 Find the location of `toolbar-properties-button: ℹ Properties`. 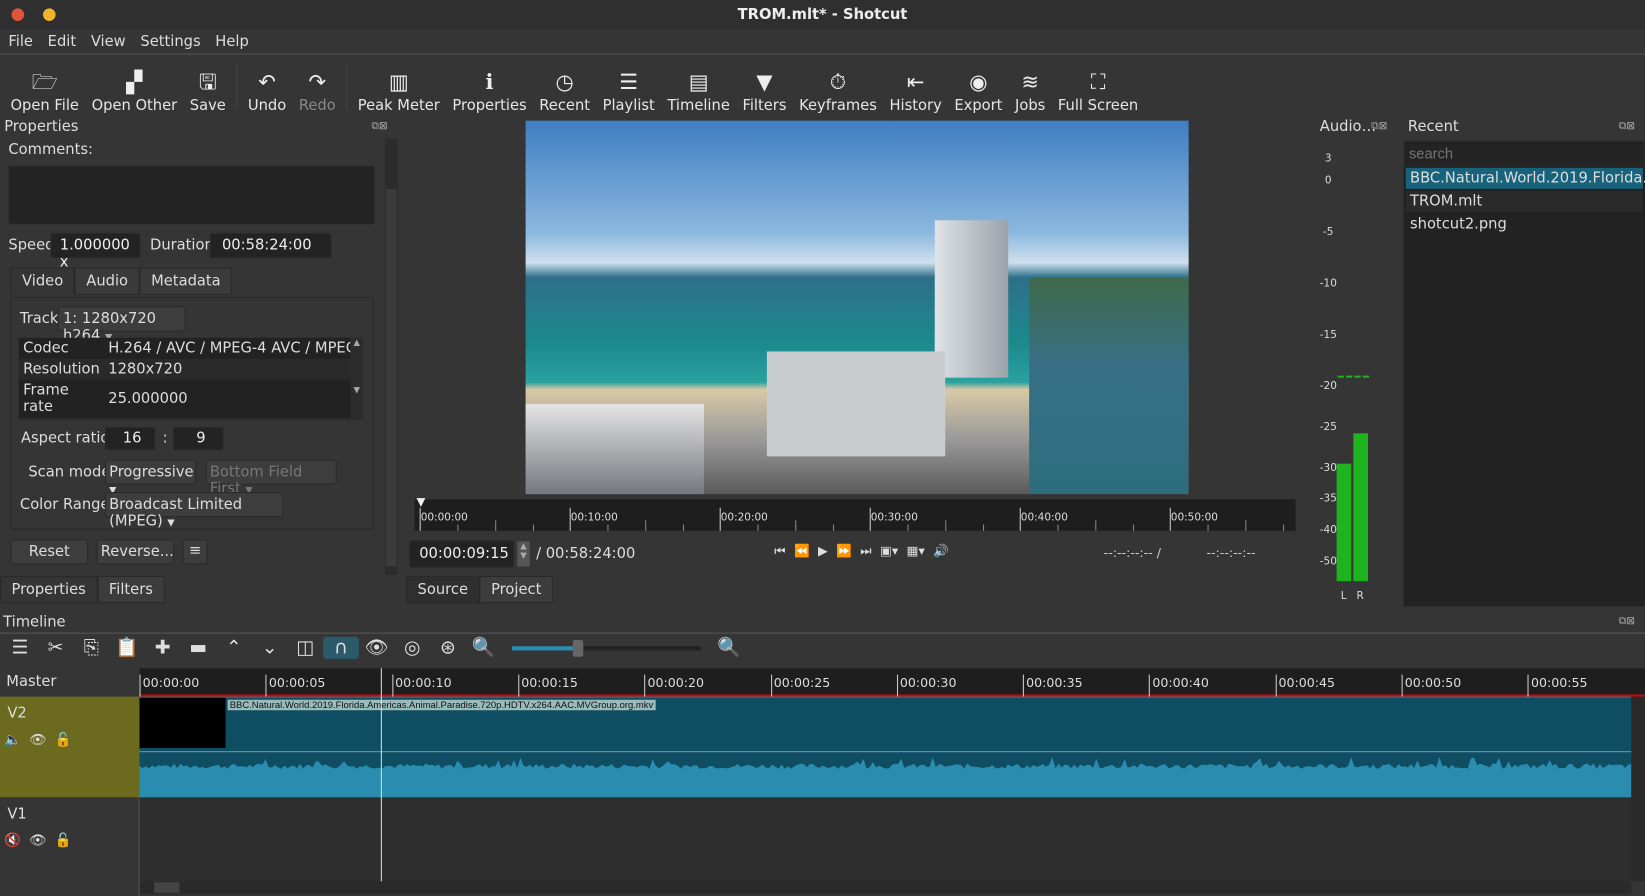

toolbar-properties-button: ℹ Properties is located at coordinates (489, 90).